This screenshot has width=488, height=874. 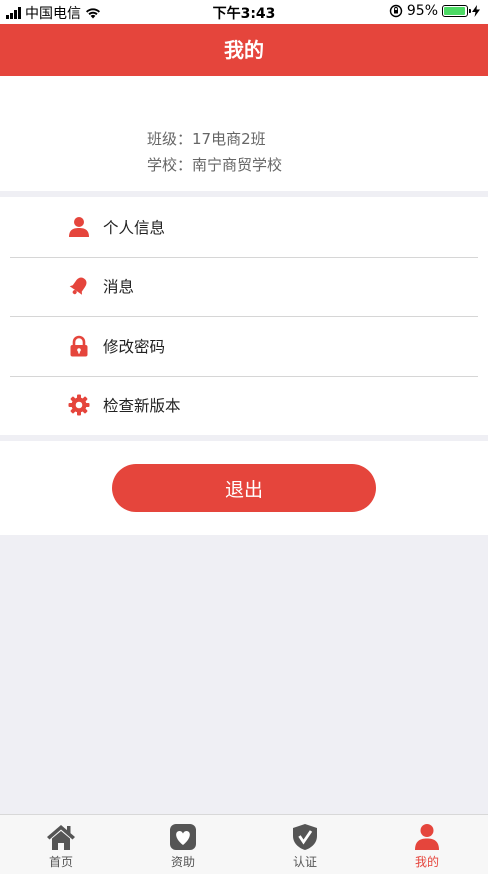 I want to click on menu-item-profile: 个人信息, so click(x=244, y=227).